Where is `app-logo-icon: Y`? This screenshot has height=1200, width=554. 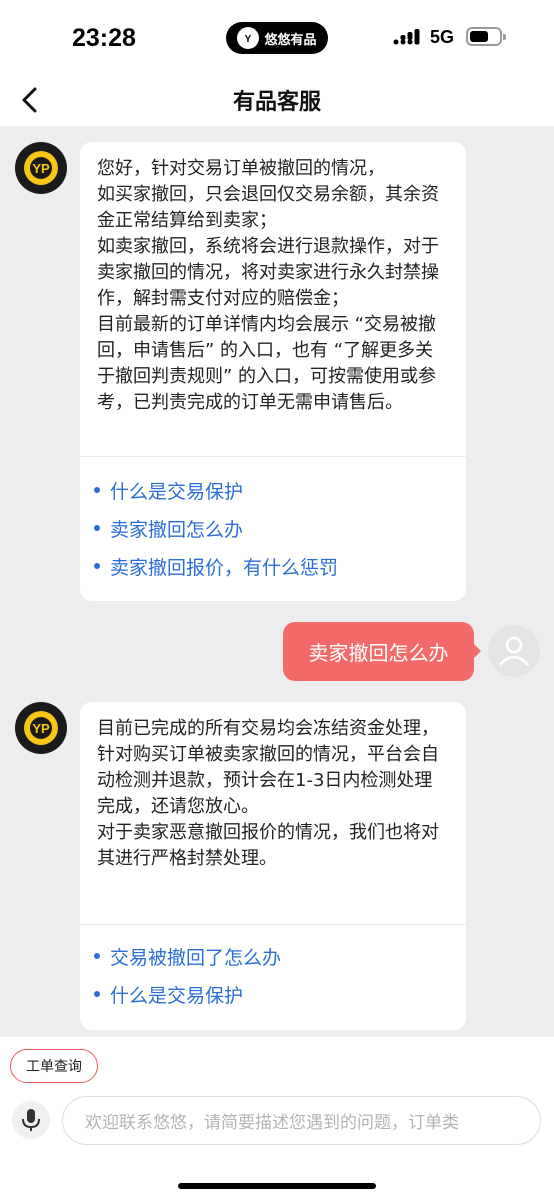 app-logo-icon: Y is located at coordinates (248, 38).